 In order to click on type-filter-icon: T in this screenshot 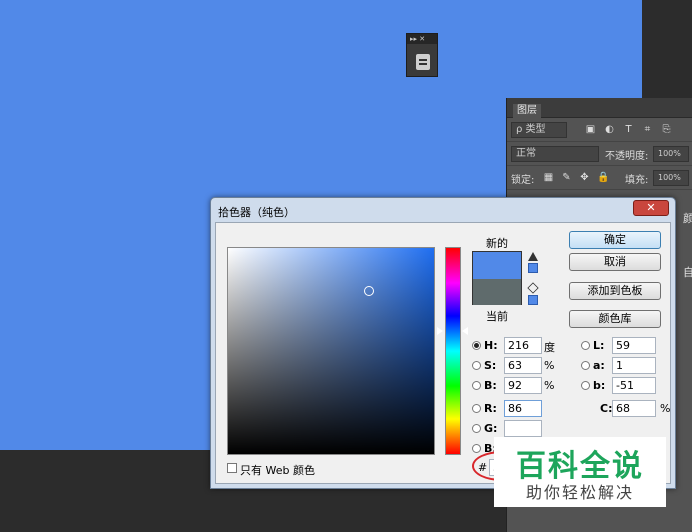, I will do `click(628, 129)`.